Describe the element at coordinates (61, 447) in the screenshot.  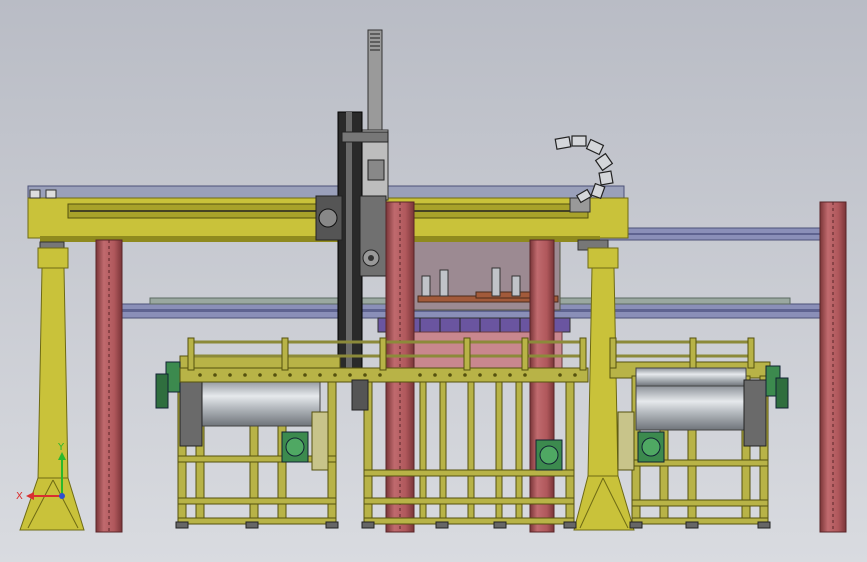
I see `triad-y-label: Y` at that location.